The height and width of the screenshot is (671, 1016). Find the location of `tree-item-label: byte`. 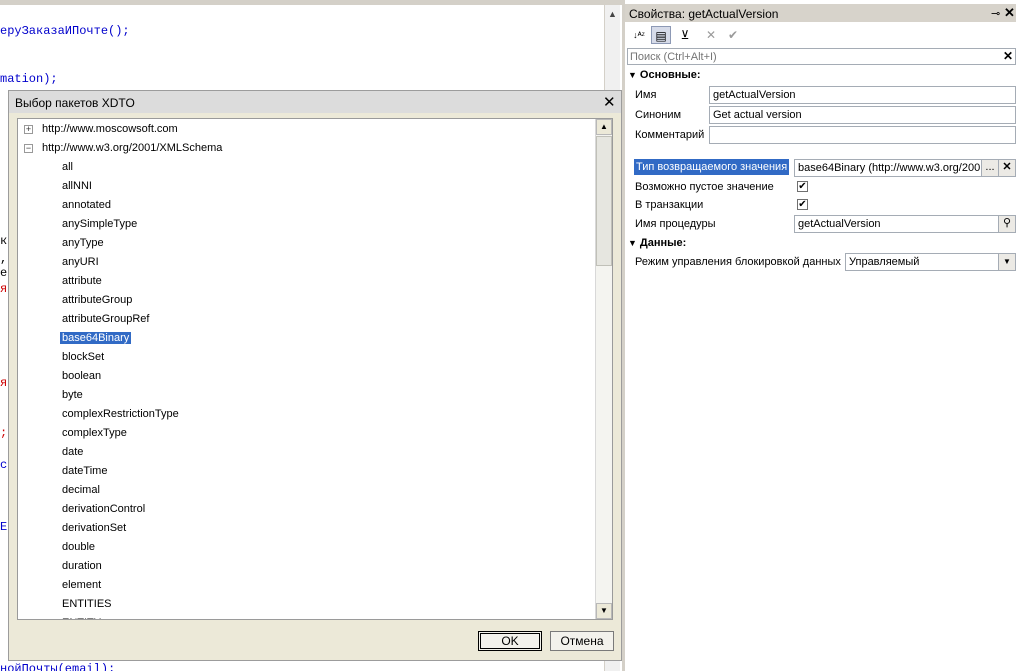

tree-item-label: byte is located at coordinates (72, 395).